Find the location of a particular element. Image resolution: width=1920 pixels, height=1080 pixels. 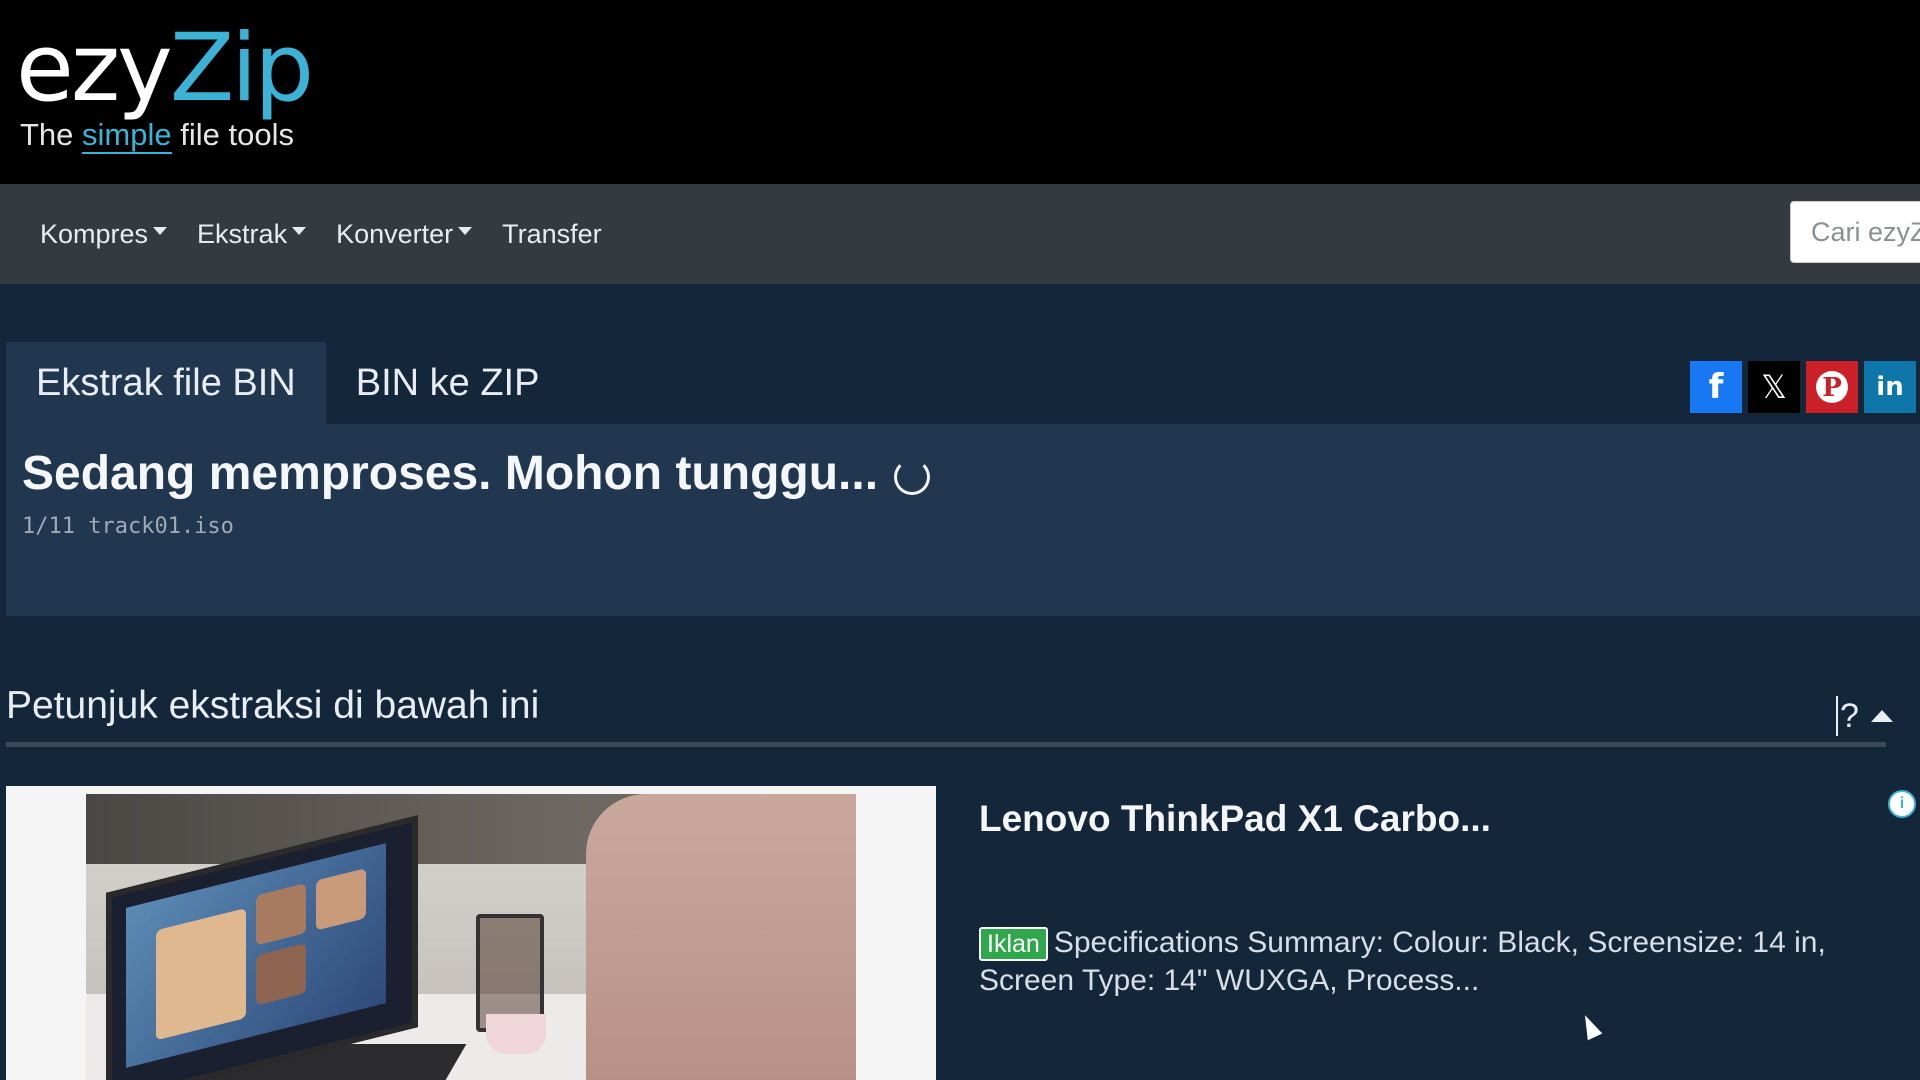

ad-photo is located at coordinates (471, 937).